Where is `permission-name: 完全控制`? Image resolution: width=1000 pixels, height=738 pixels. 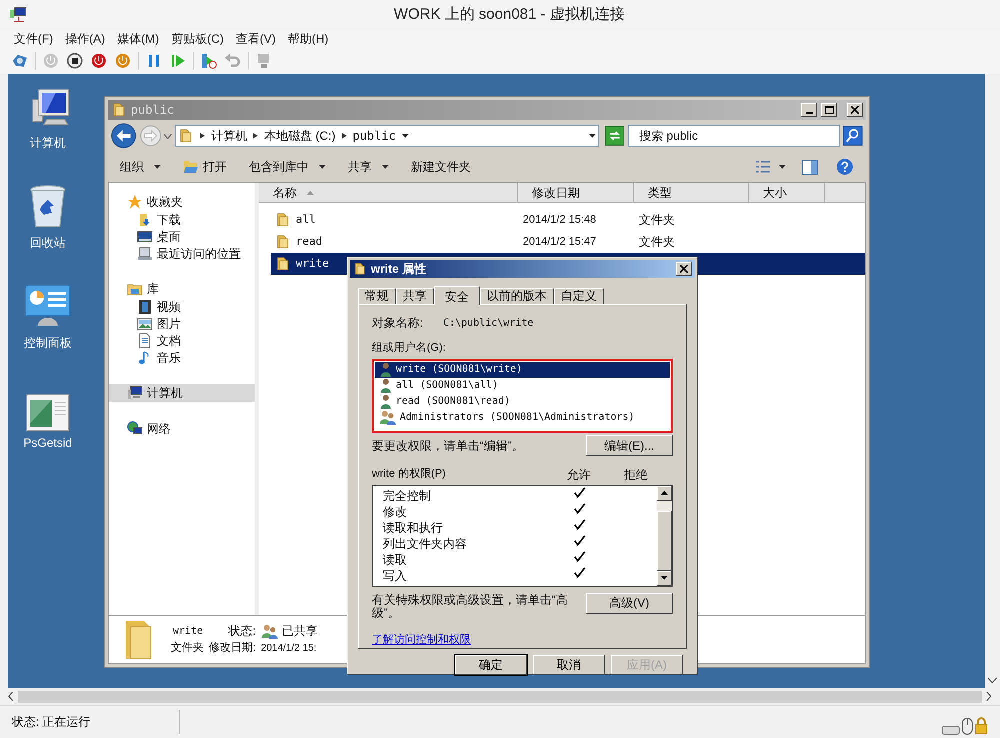 permission-name: 完全控制 is located at coordinates (407, 496).